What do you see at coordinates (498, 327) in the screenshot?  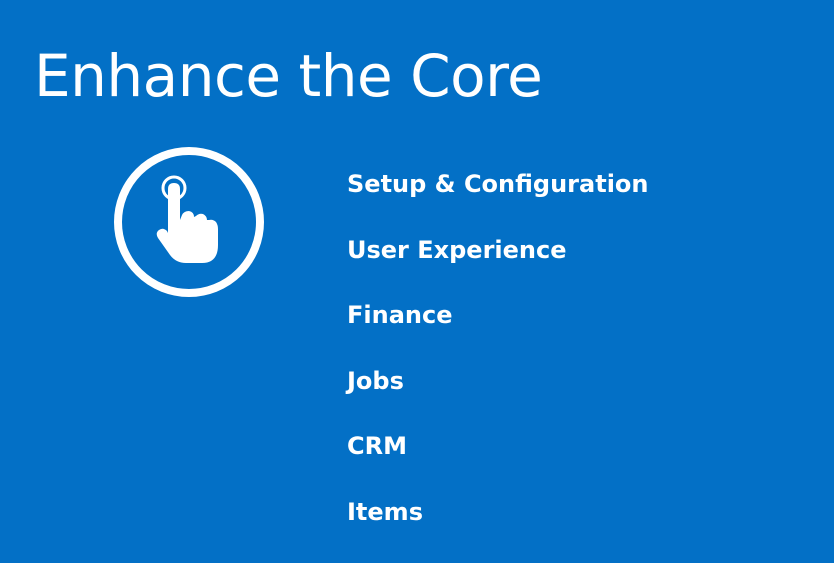 I see `menu-item-finance: Finance` at bounding box center [498, 327].